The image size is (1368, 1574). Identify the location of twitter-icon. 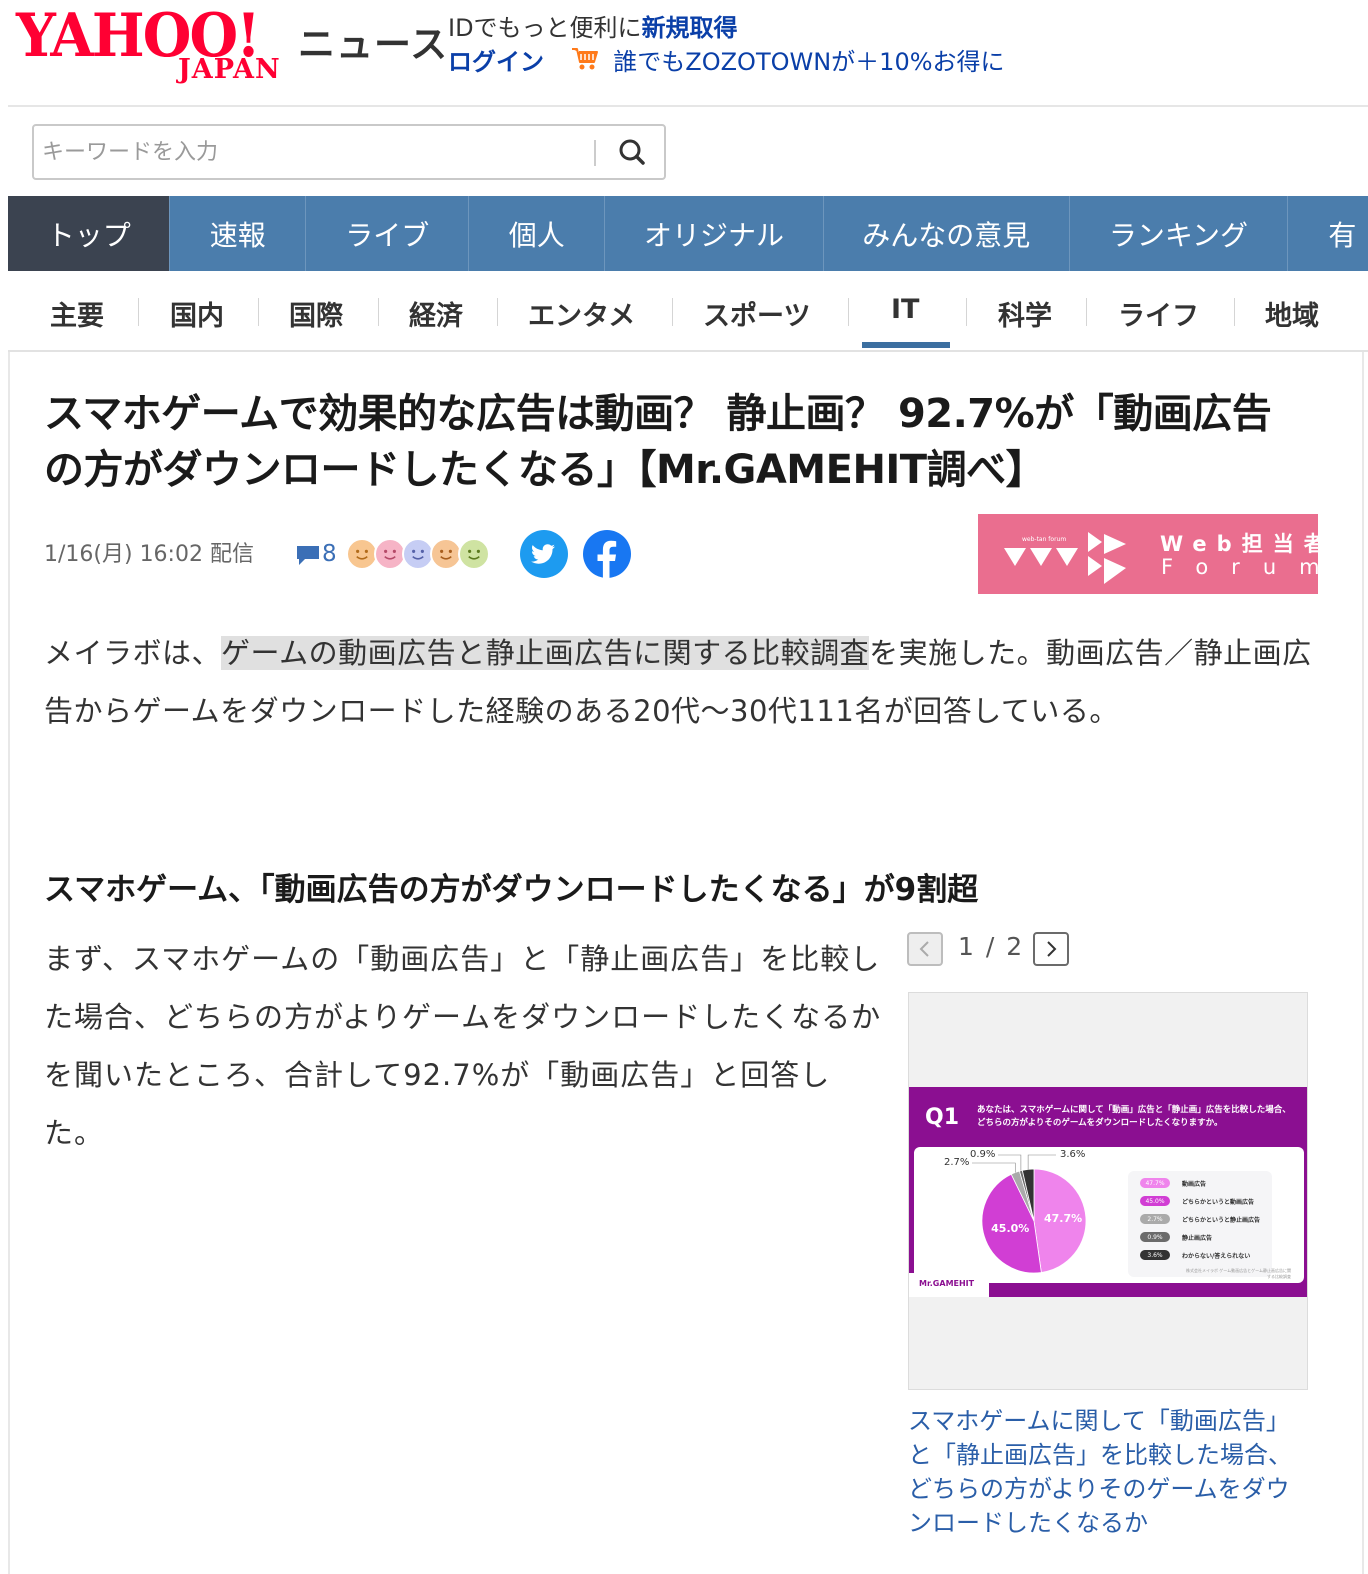
(543, 554).